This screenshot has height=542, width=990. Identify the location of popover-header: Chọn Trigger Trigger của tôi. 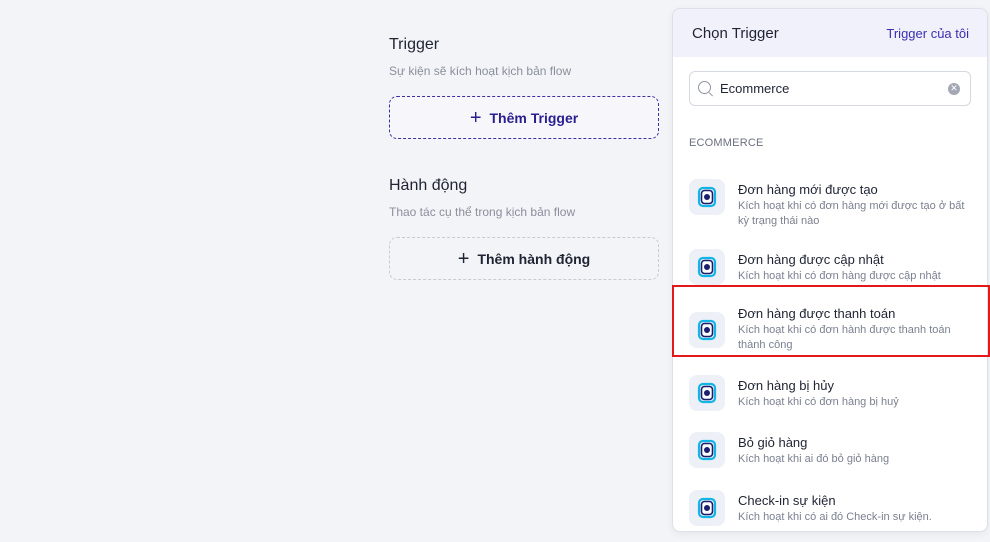
(830, 33).